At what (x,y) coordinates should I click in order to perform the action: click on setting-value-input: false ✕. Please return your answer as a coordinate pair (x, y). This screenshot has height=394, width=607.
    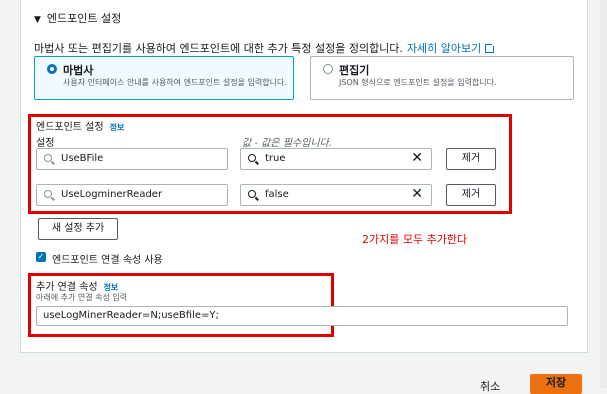
    Looking at the image, I should click on (336, 195).